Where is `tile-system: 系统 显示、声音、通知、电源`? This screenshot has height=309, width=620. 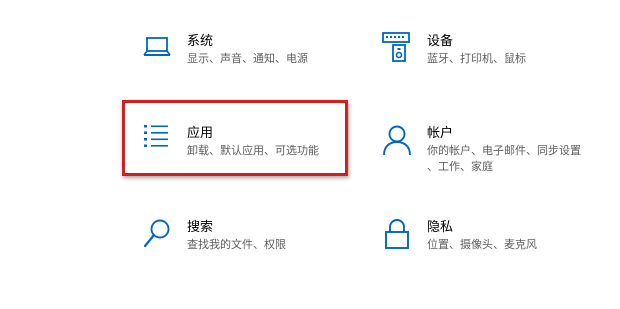 tile-system: 系统 显示、声音、通知、电源 is located at coordinates (240, 53).